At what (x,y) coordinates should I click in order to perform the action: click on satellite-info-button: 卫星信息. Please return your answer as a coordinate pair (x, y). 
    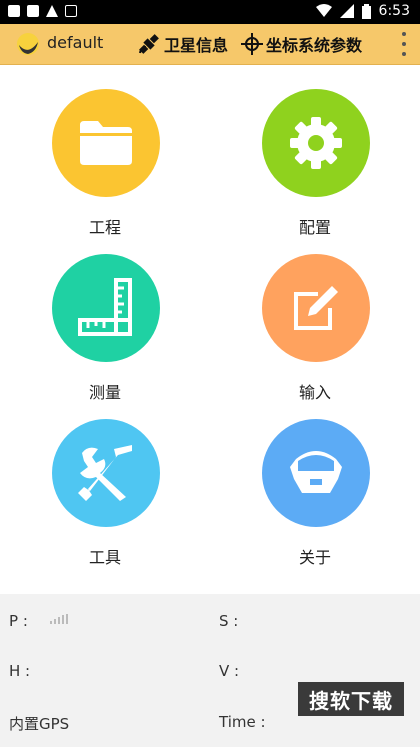
    Looking at the image, I should click on (182, 44).